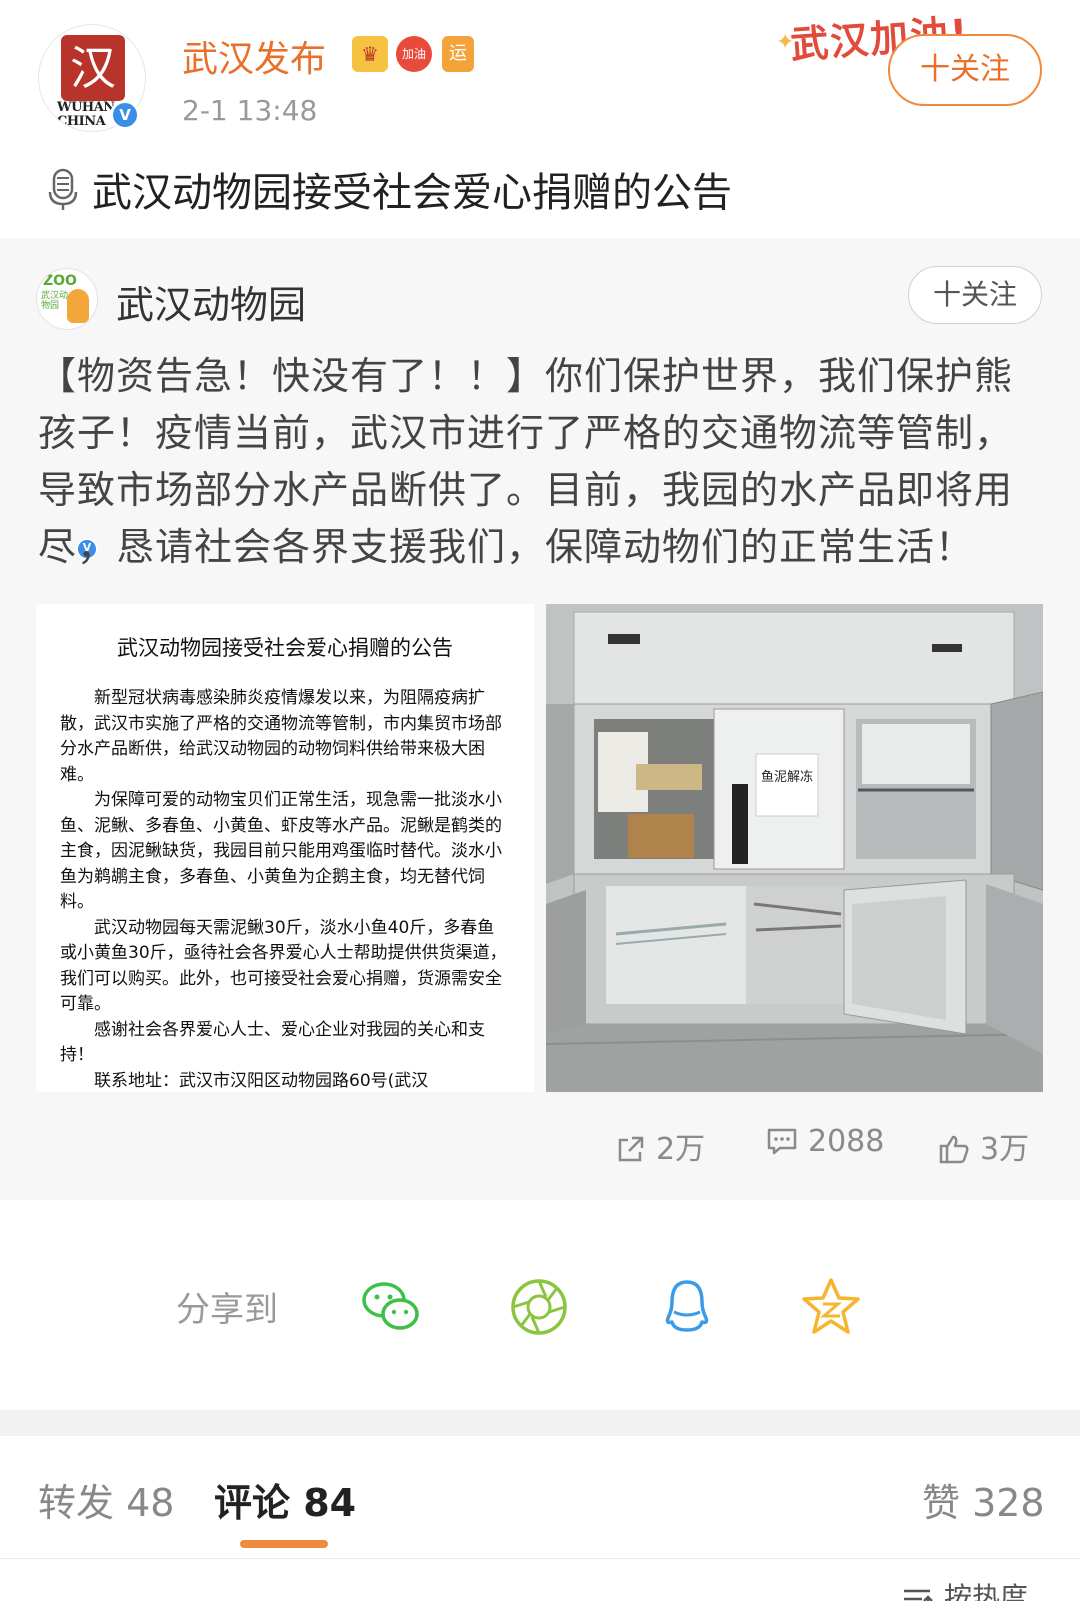 This screenshot has height=1601, width=1080. I want to click on like-count: 3万, so click(983, 1146).